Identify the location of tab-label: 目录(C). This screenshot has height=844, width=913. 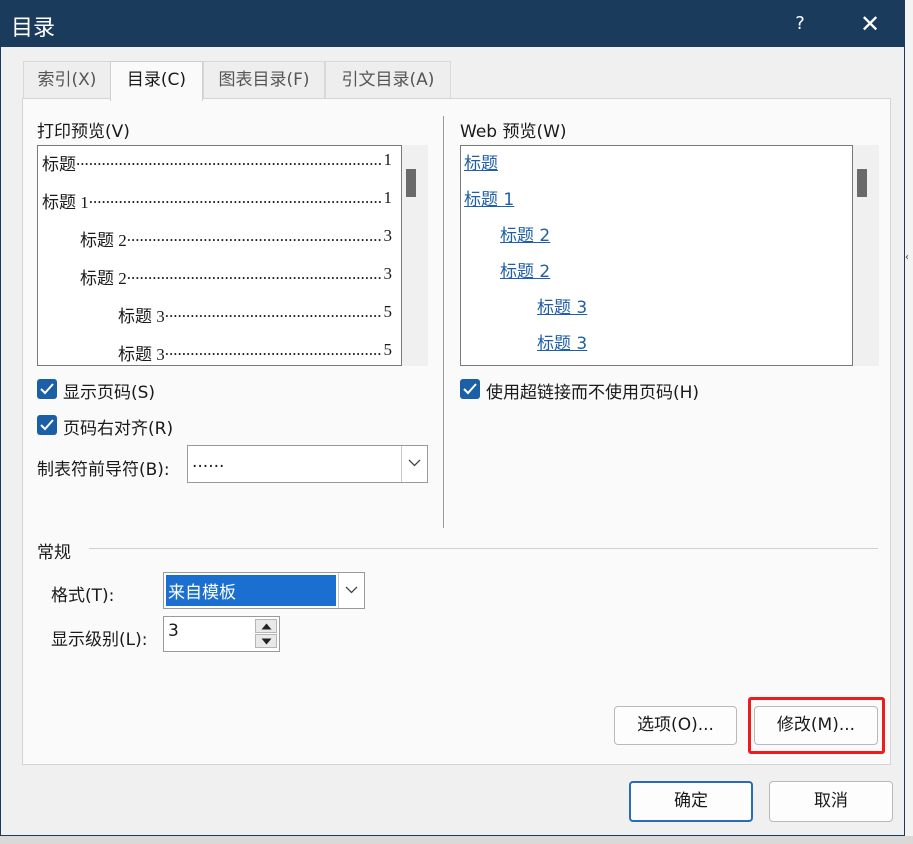
(156, 80).